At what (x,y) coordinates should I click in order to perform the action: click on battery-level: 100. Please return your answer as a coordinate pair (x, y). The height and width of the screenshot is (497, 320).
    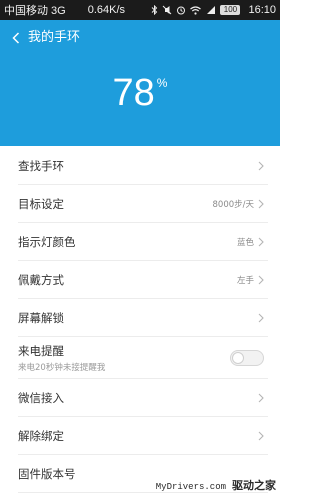
    Looking at the image, I should click on (230, 9).